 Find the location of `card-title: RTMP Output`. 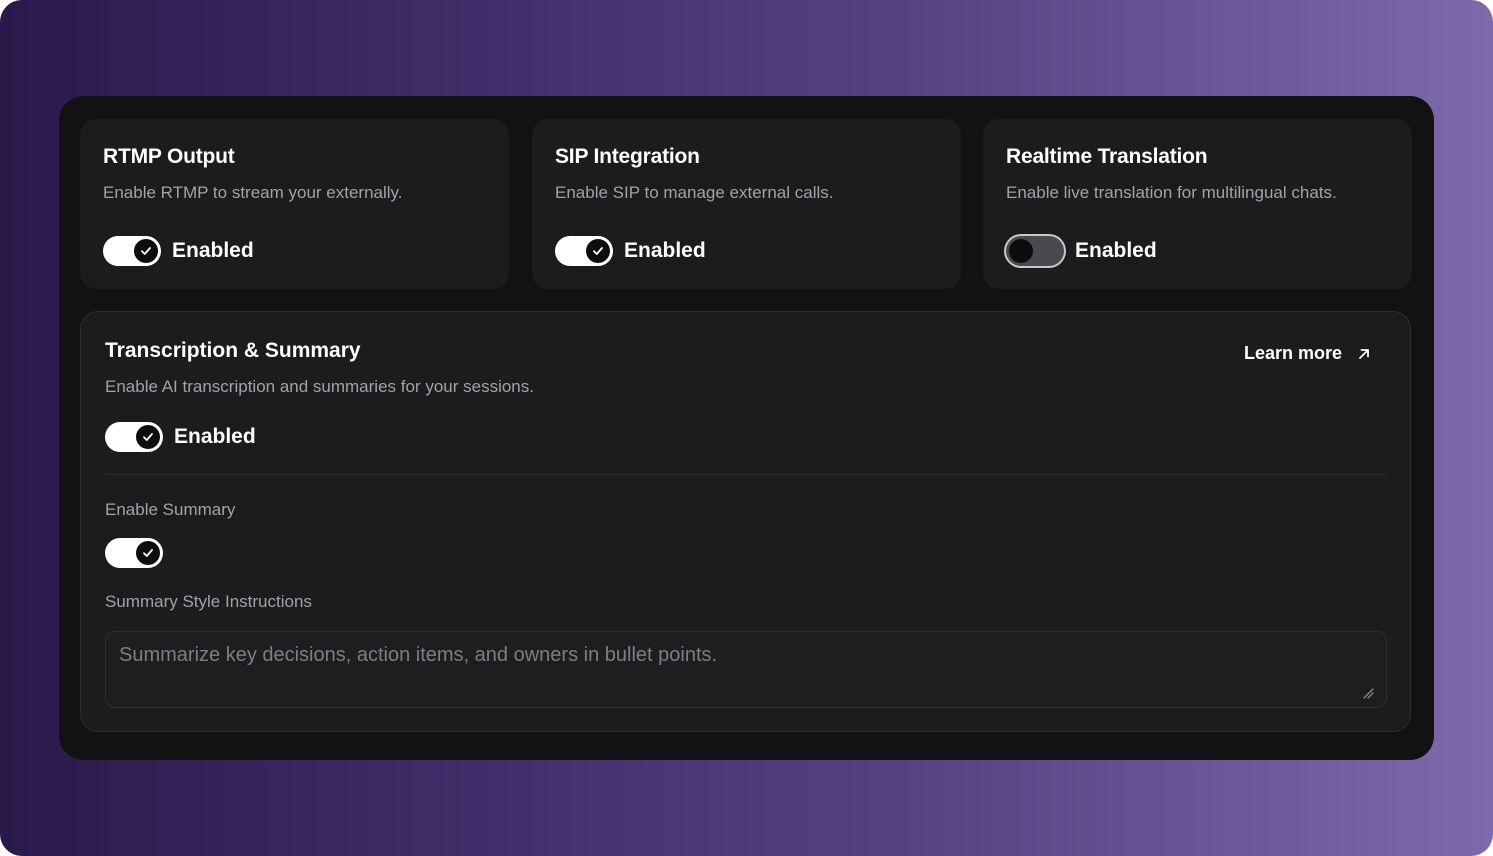

card-title: RTMP Output is located at coordinates (169, 156).